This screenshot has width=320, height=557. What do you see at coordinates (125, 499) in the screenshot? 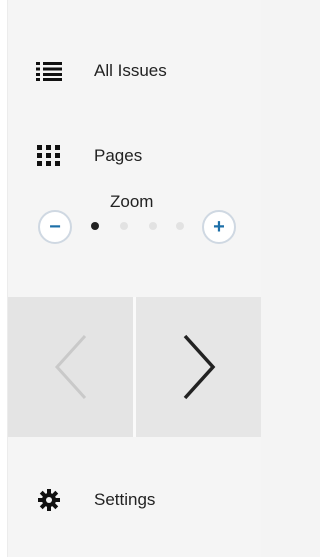
I see `menu-item-settings-label: Settings` at bounding box center [125, 499].